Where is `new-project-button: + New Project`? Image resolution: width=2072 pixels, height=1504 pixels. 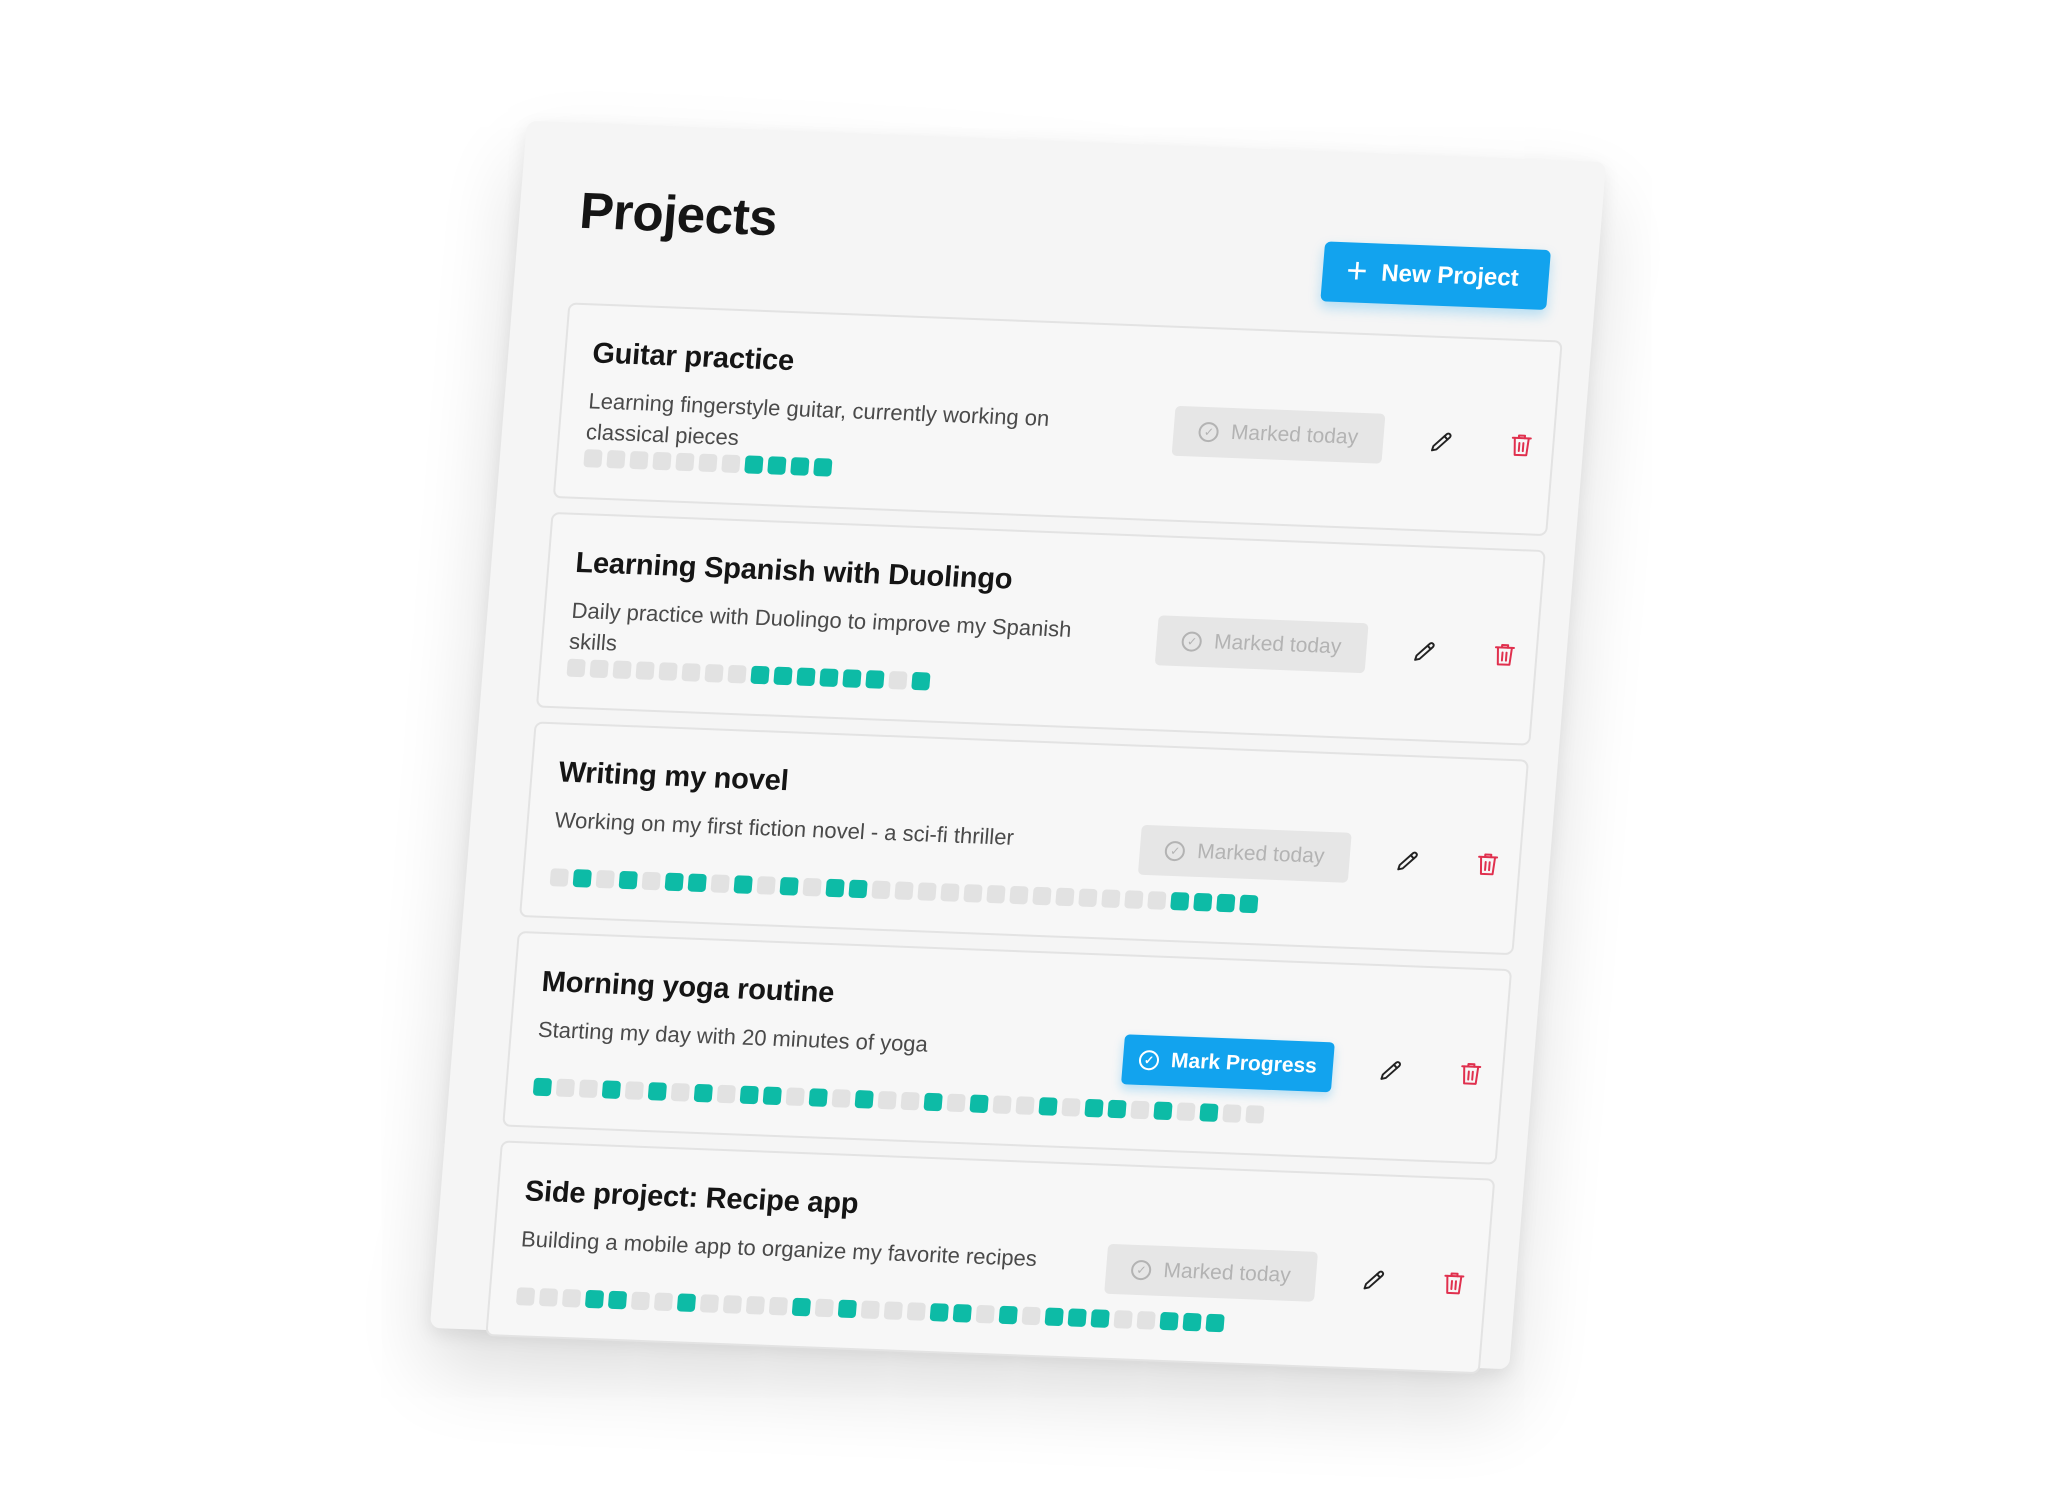
new-project-button: + New Project is located at coordinates (1435, 275).